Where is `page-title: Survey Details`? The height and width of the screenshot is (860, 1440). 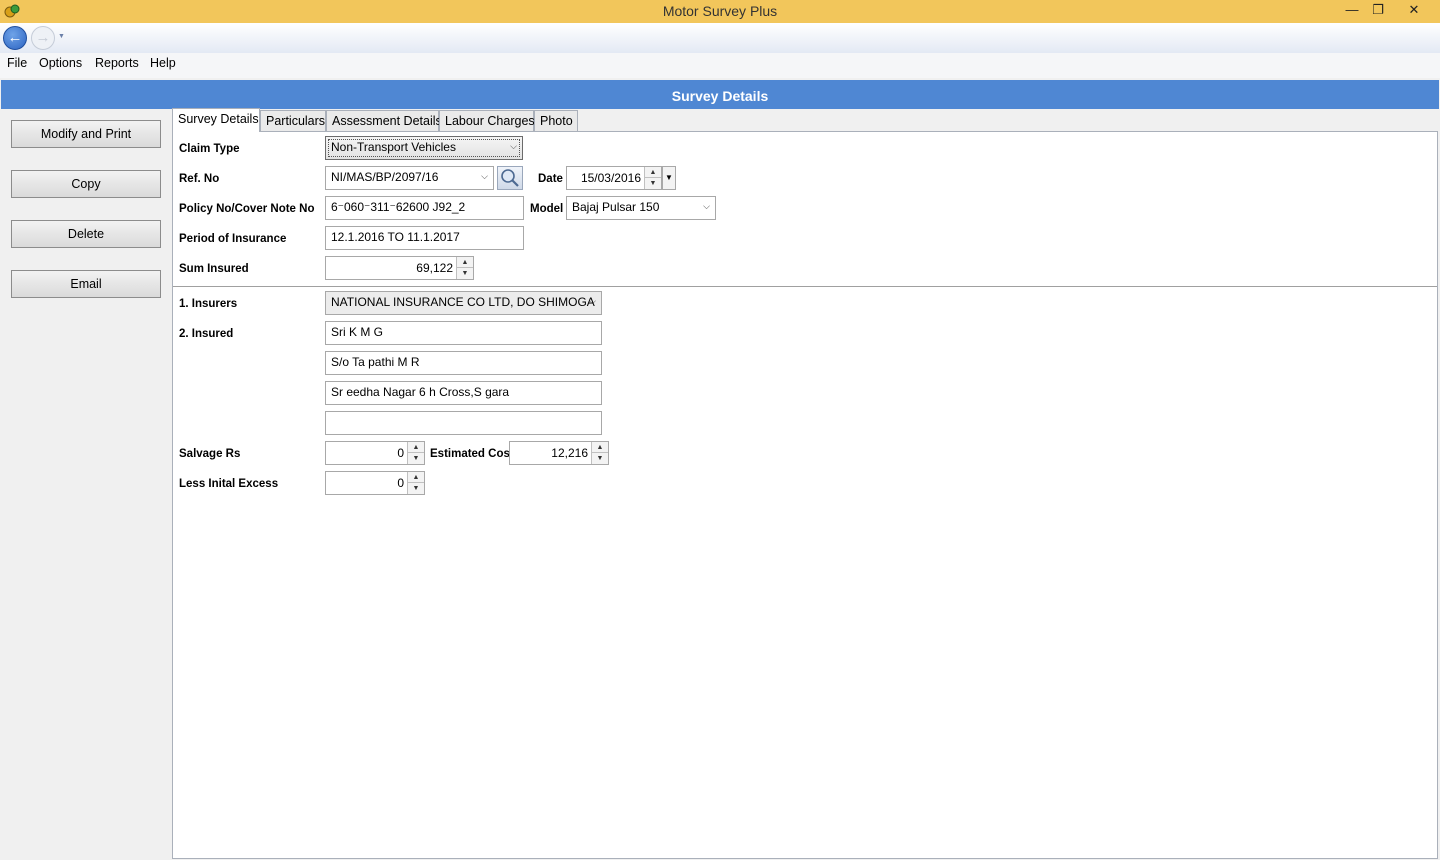
page-title: Survey Details is located at coordinates (720, 96).